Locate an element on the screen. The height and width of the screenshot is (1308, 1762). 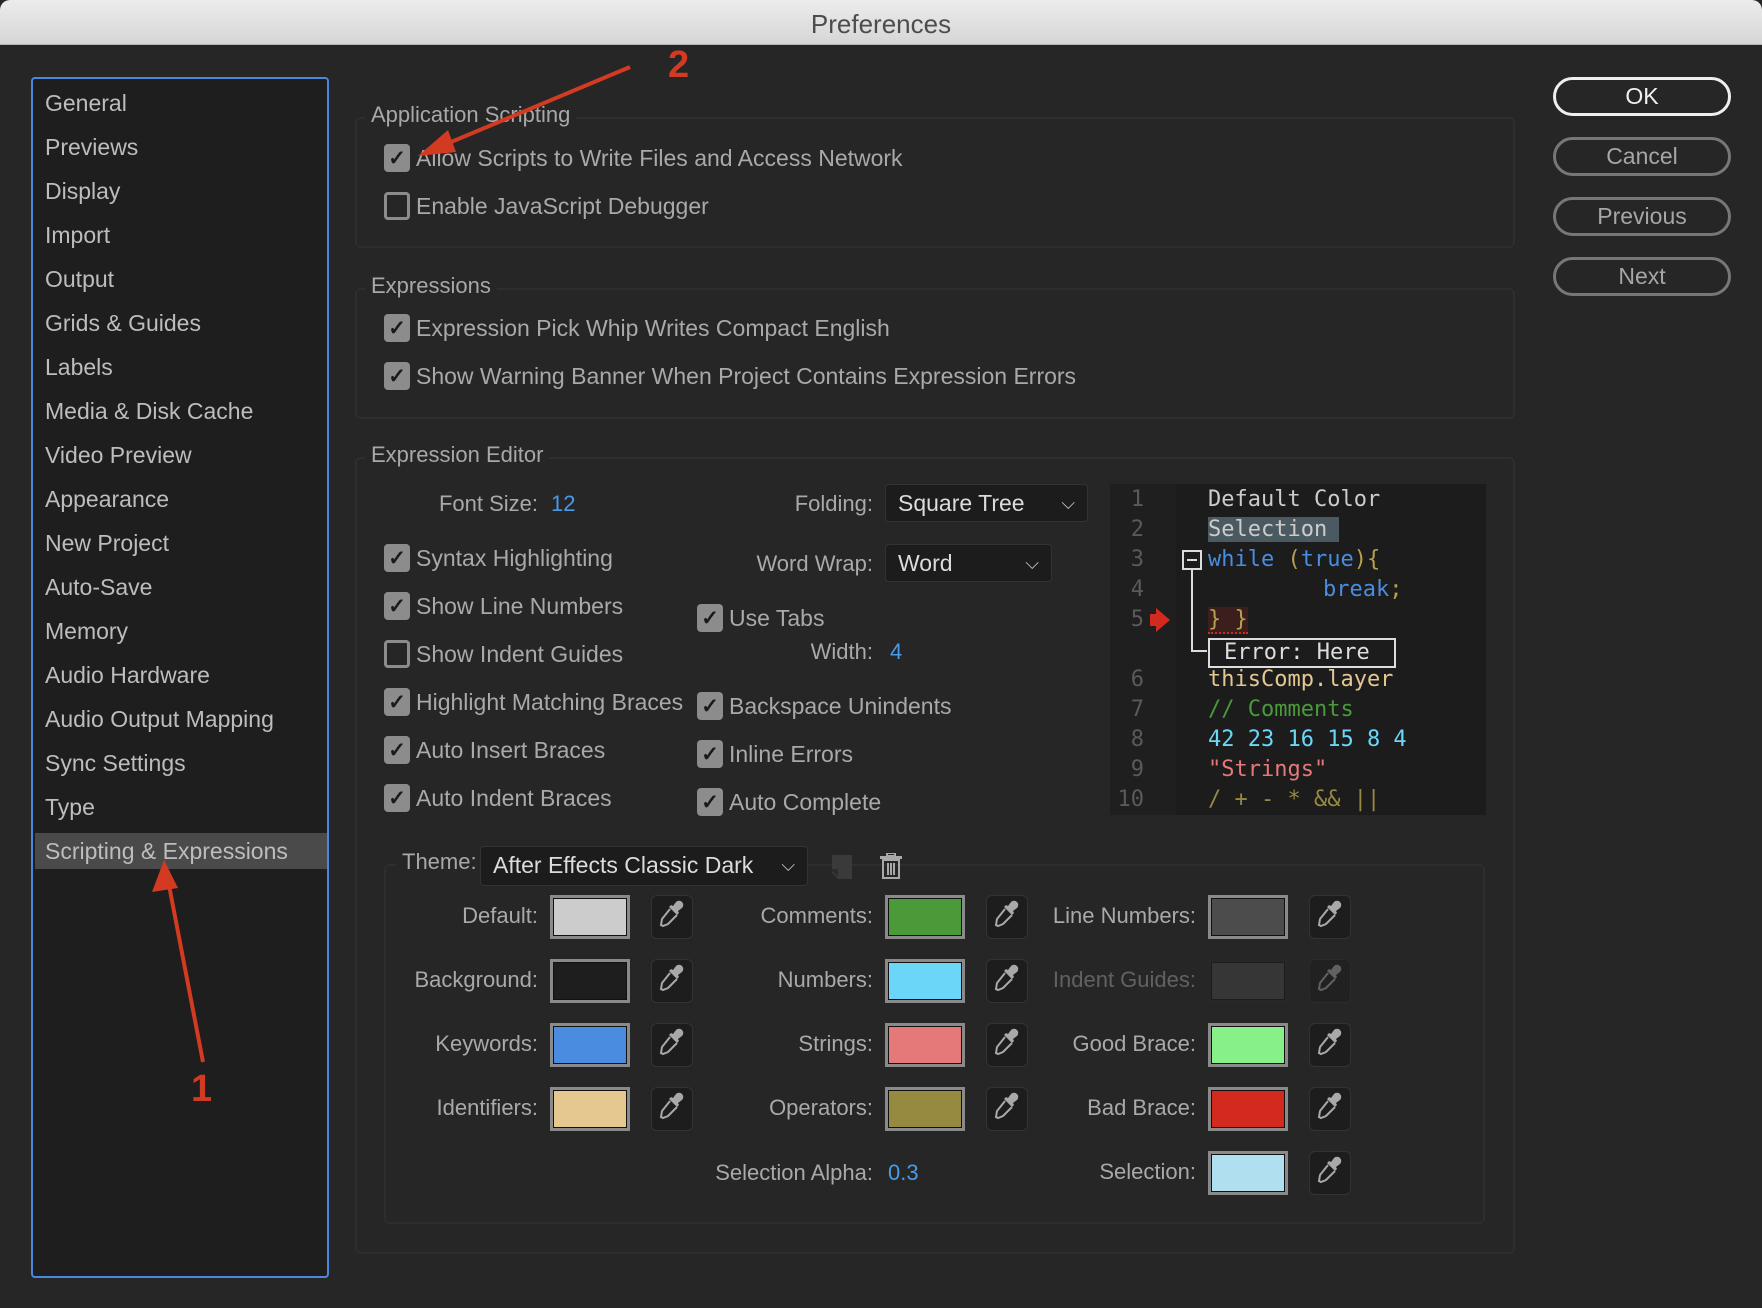
arrowhead-2-icon is located at coordinates (437, 143).